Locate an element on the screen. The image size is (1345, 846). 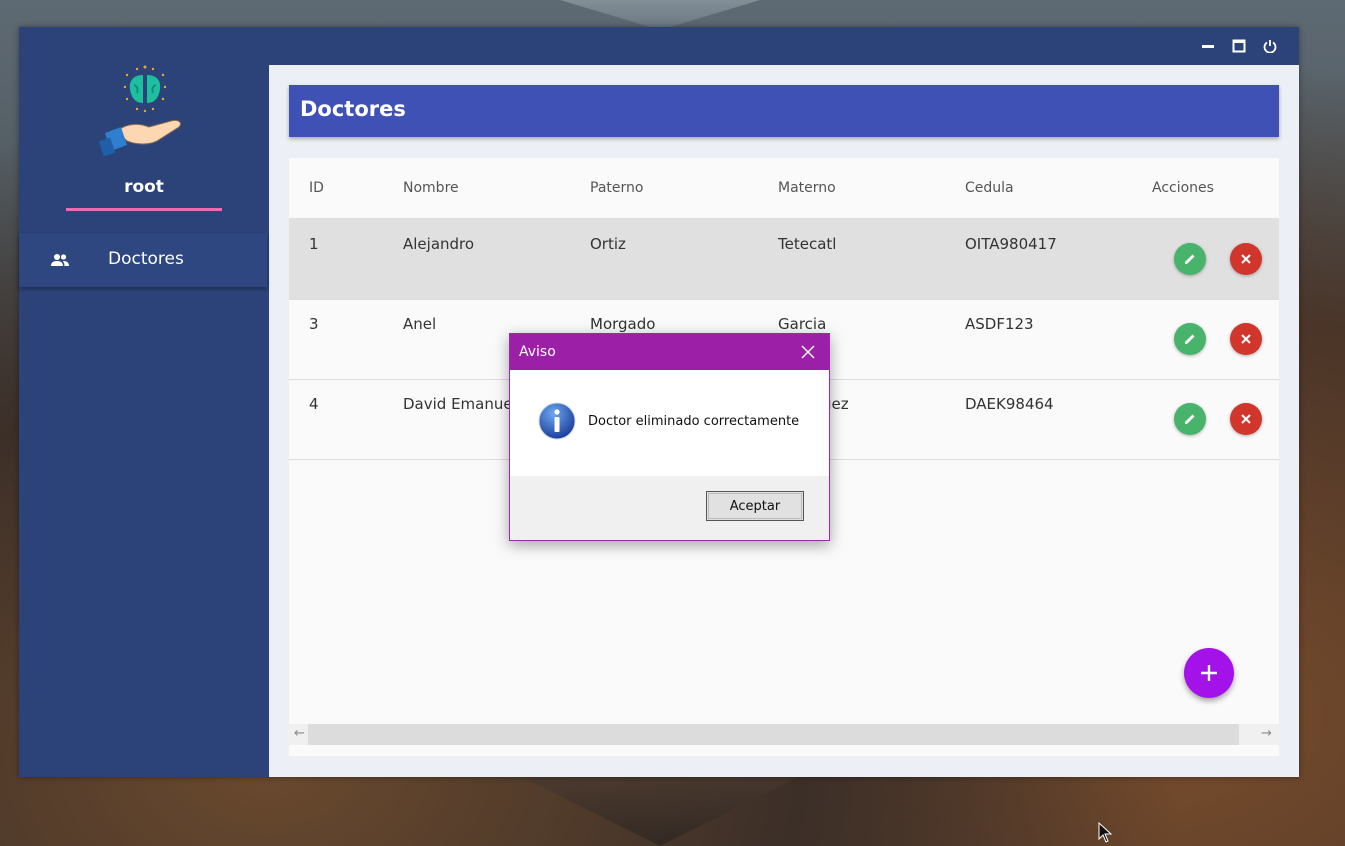
scroll-right-icon: → is located at coordinates (1266, 733).